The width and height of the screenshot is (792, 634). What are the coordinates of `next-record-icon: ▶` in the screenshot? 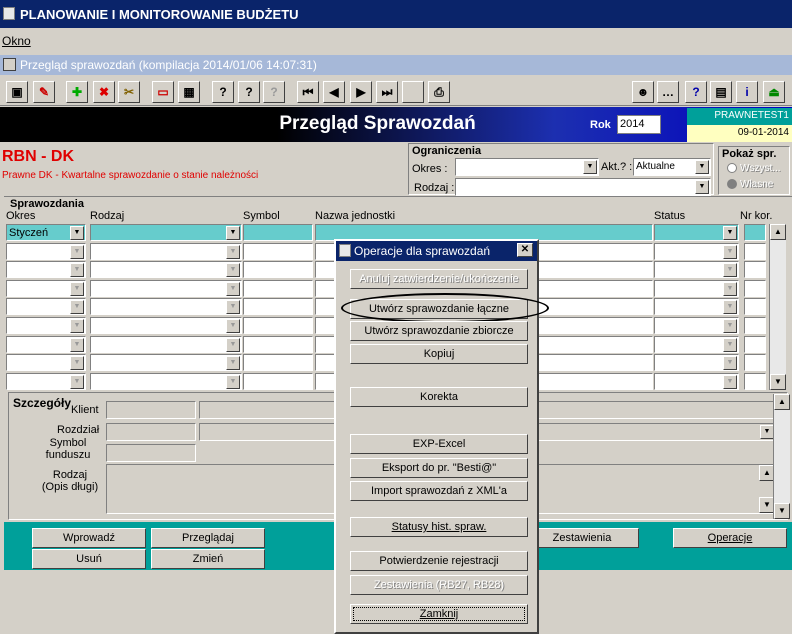 It's located at (361, 92).